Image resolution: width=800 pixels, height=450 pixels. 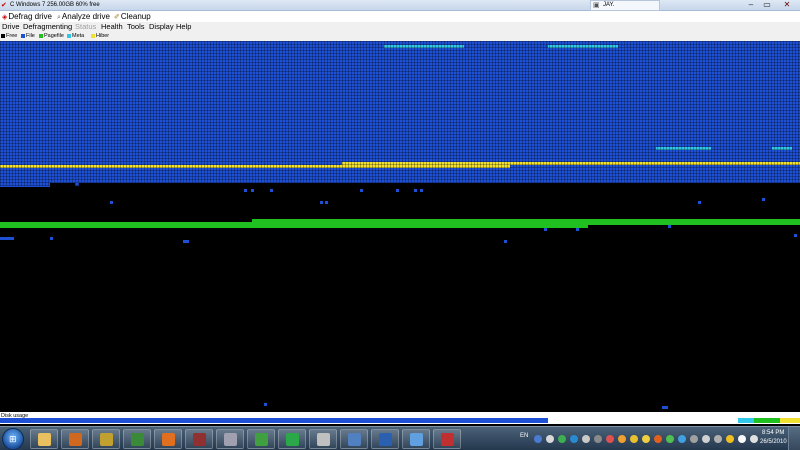 I want to click on taskbar-button-defrag-app, so click(x=447, y=439).